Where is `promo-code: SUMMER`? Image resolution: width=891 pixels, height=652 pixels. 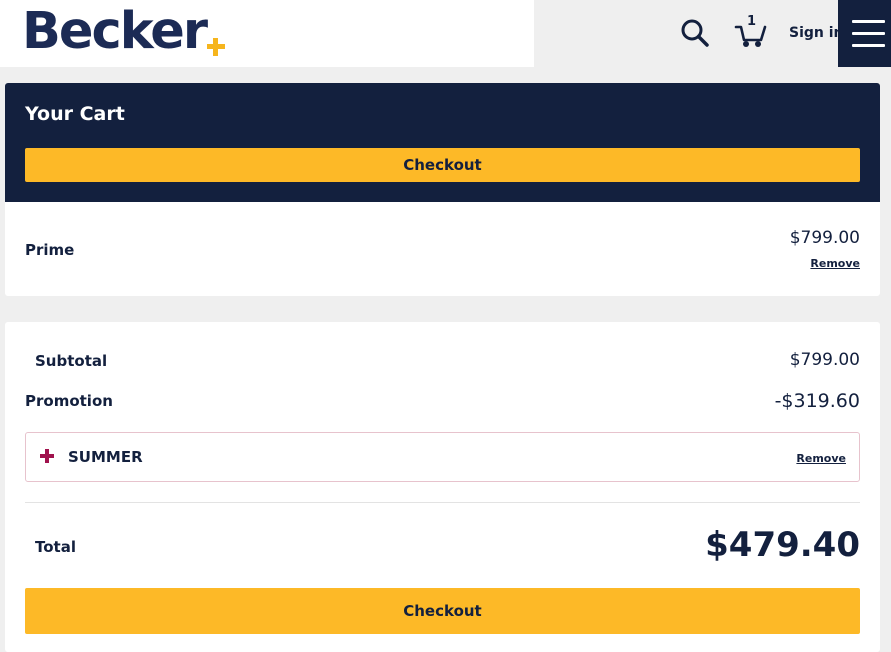
promo-code: SUMMER is located at coordinates (105, 457).